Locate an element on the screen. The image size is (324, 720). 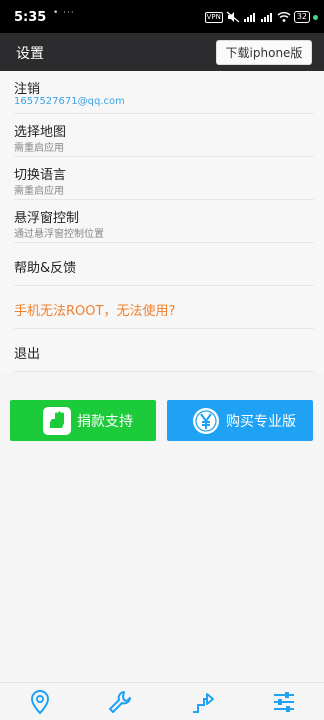
settings-item-title: 注销 is located at coordinates (27, 89).